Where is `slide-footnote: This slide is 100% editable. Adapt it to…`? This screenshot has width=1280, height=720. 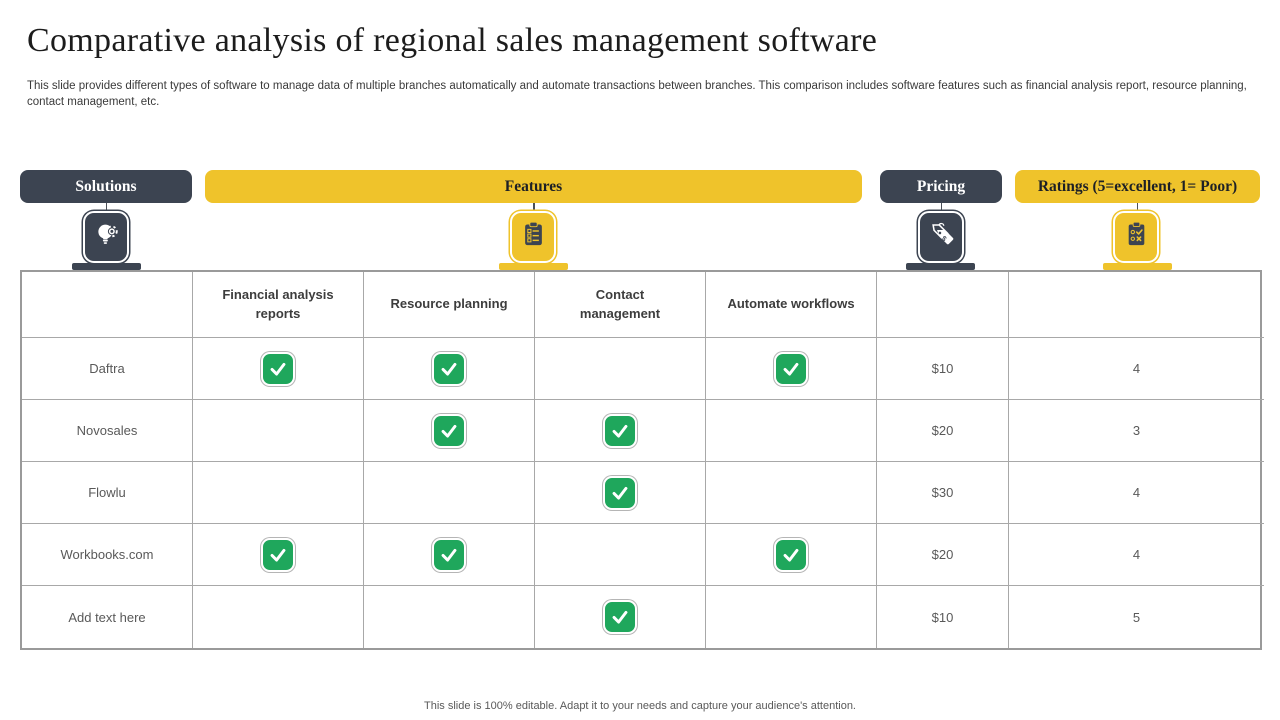
slide-footnote: This slide is 100% editable. Adapt it to… is located at coordinates (640, 706).